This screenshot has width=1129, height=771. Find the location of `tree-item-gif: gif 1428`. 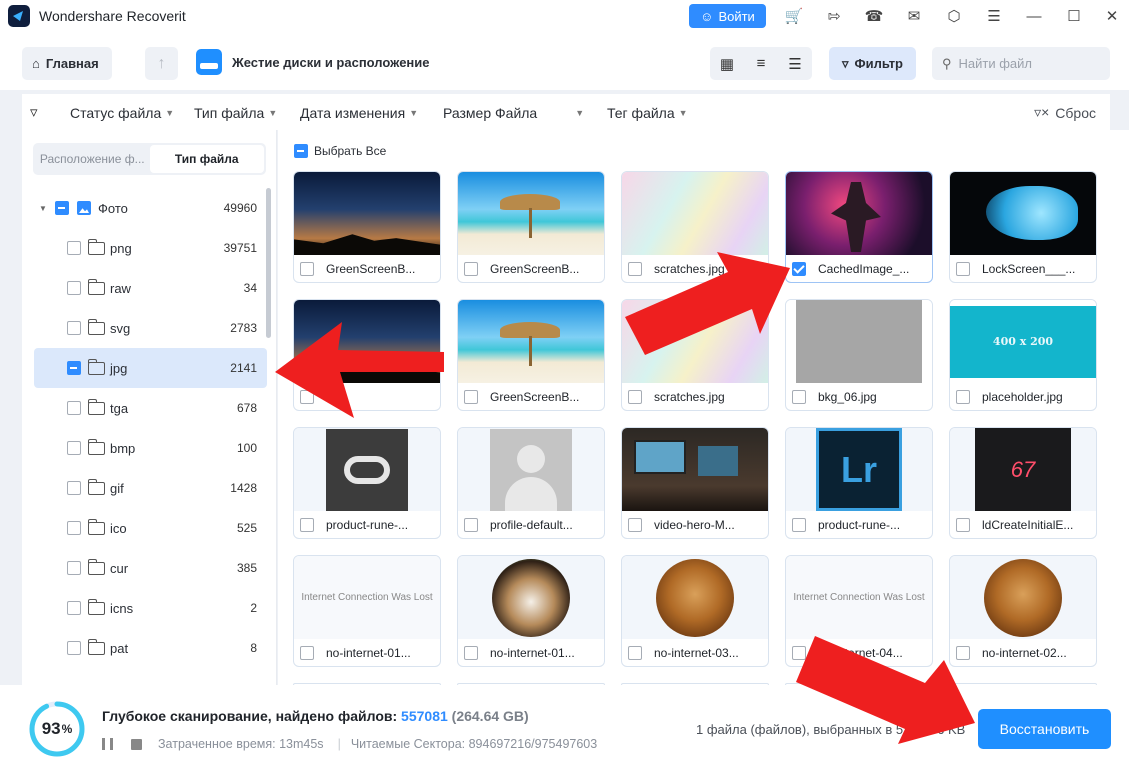

tree-item-gif: gif 1428 is located at coordinates (144, 488).